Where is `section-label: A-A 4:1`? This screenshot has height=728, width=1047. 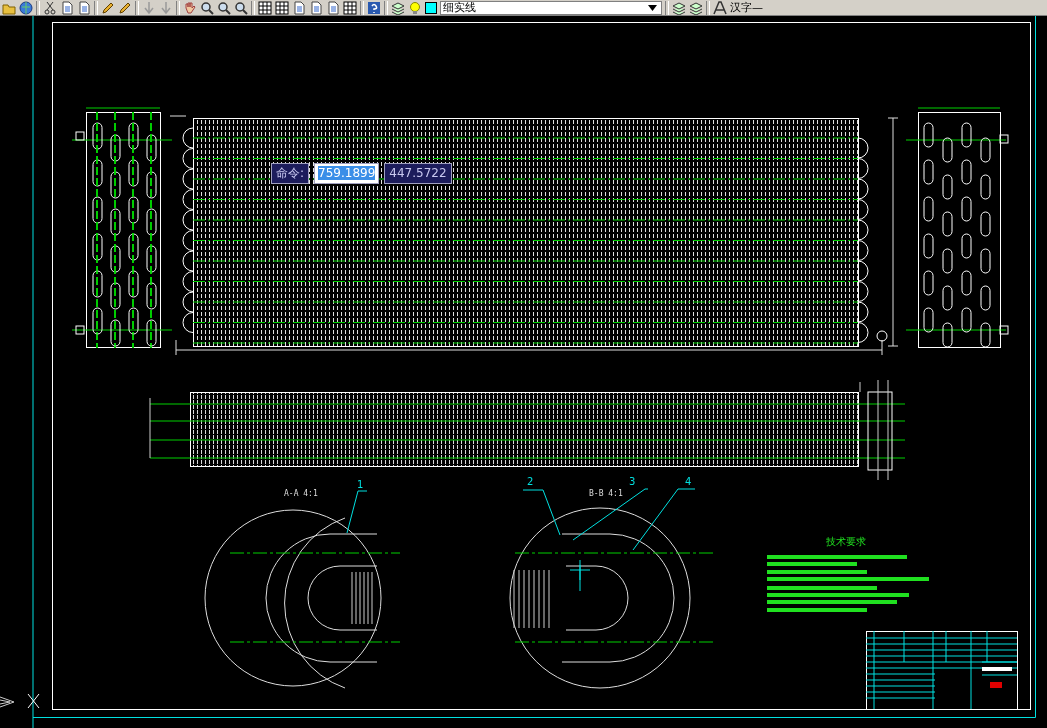
section-label: A-A 4:1 is located at coordinates (301, 493).